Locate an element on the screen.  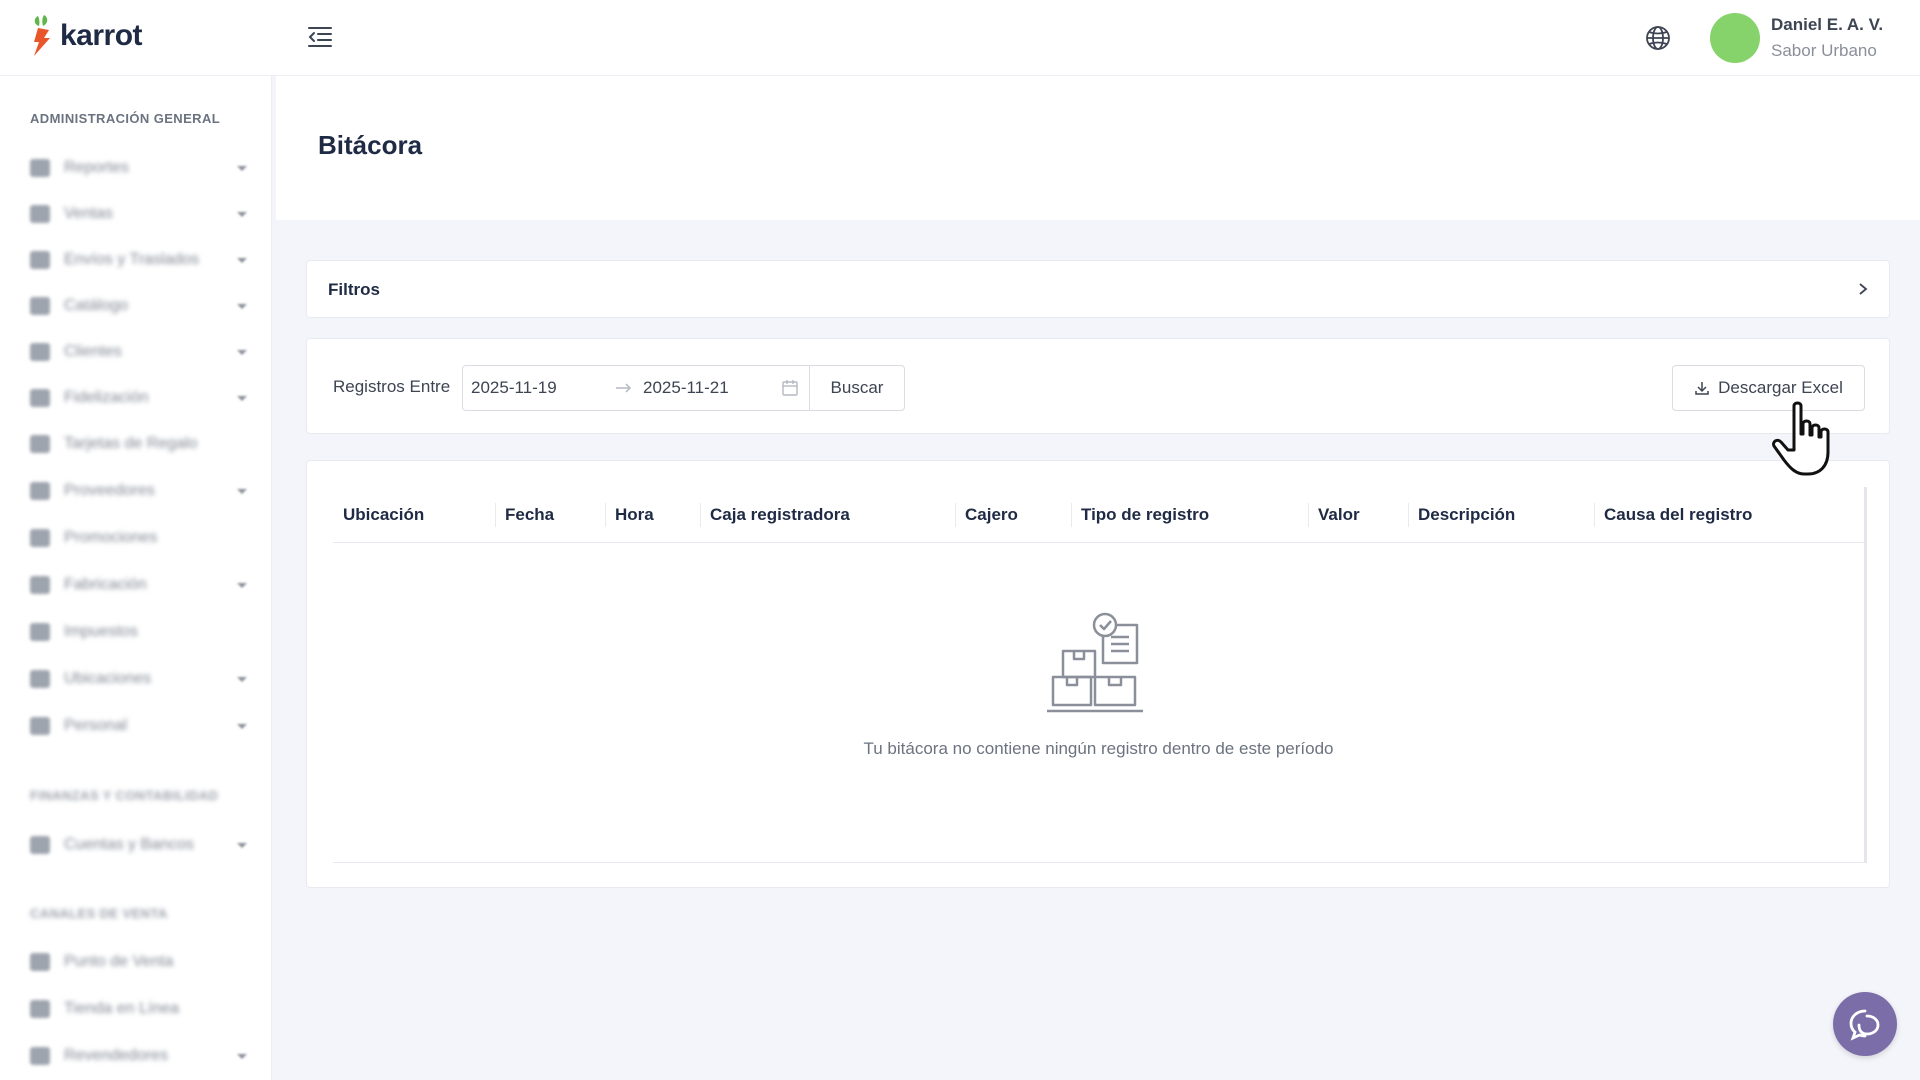
filters-label: Filtros is located at coordinates (354, 289).